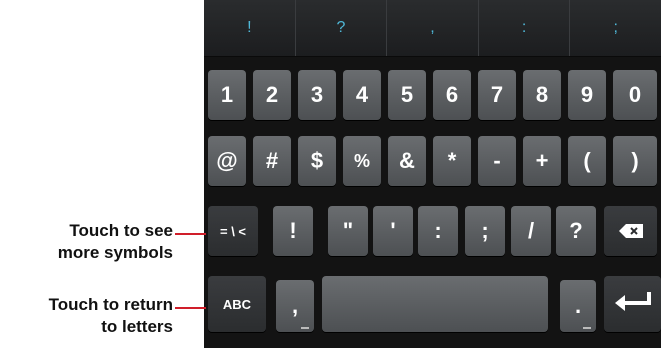  I want to click on key-5: 5, so click(407, 95).